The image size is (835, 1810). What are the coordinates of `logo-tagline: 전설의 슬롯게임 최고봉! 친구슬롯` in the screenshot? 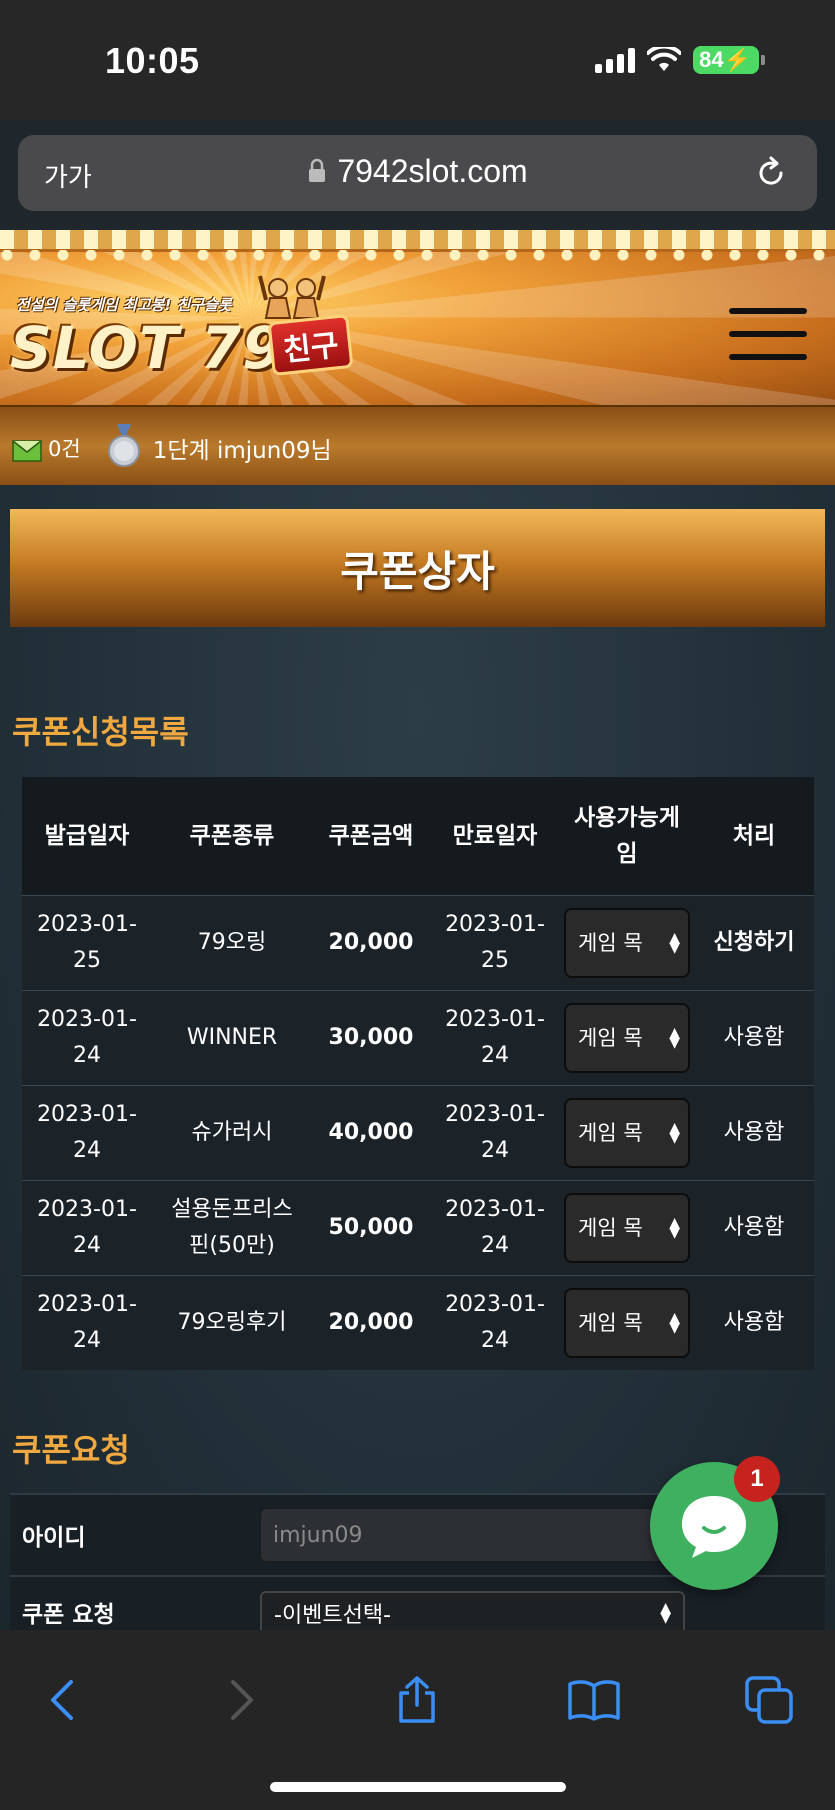 It's located at (124, 305).